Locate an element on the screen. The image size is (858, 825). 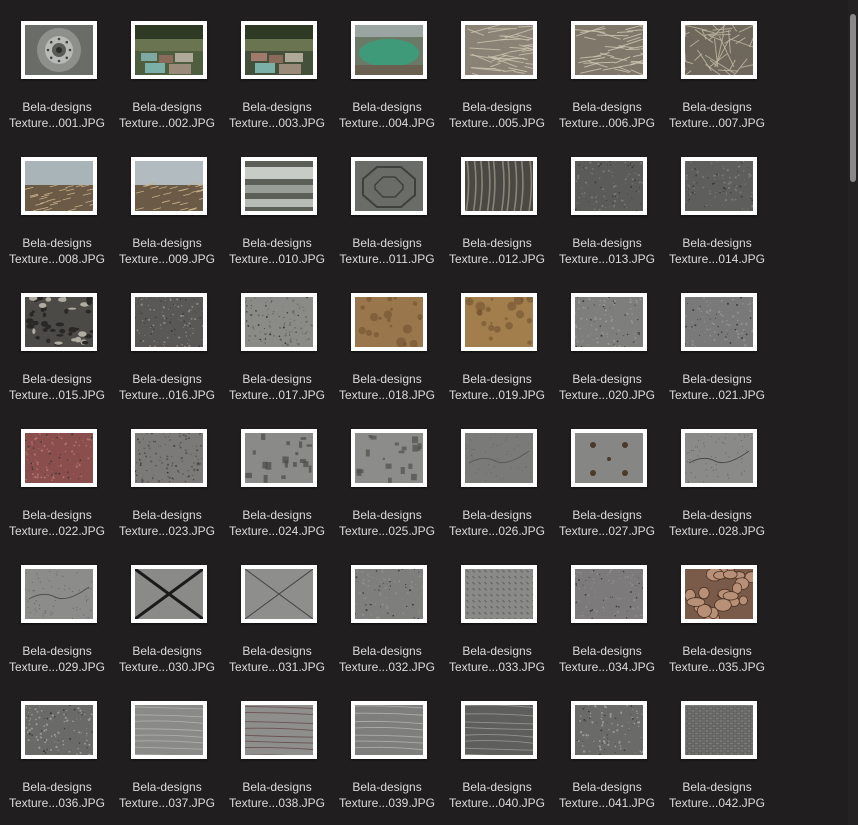
file-name-label: Bela-designs Texture...036.JPG is located at coordinates (57, 795).